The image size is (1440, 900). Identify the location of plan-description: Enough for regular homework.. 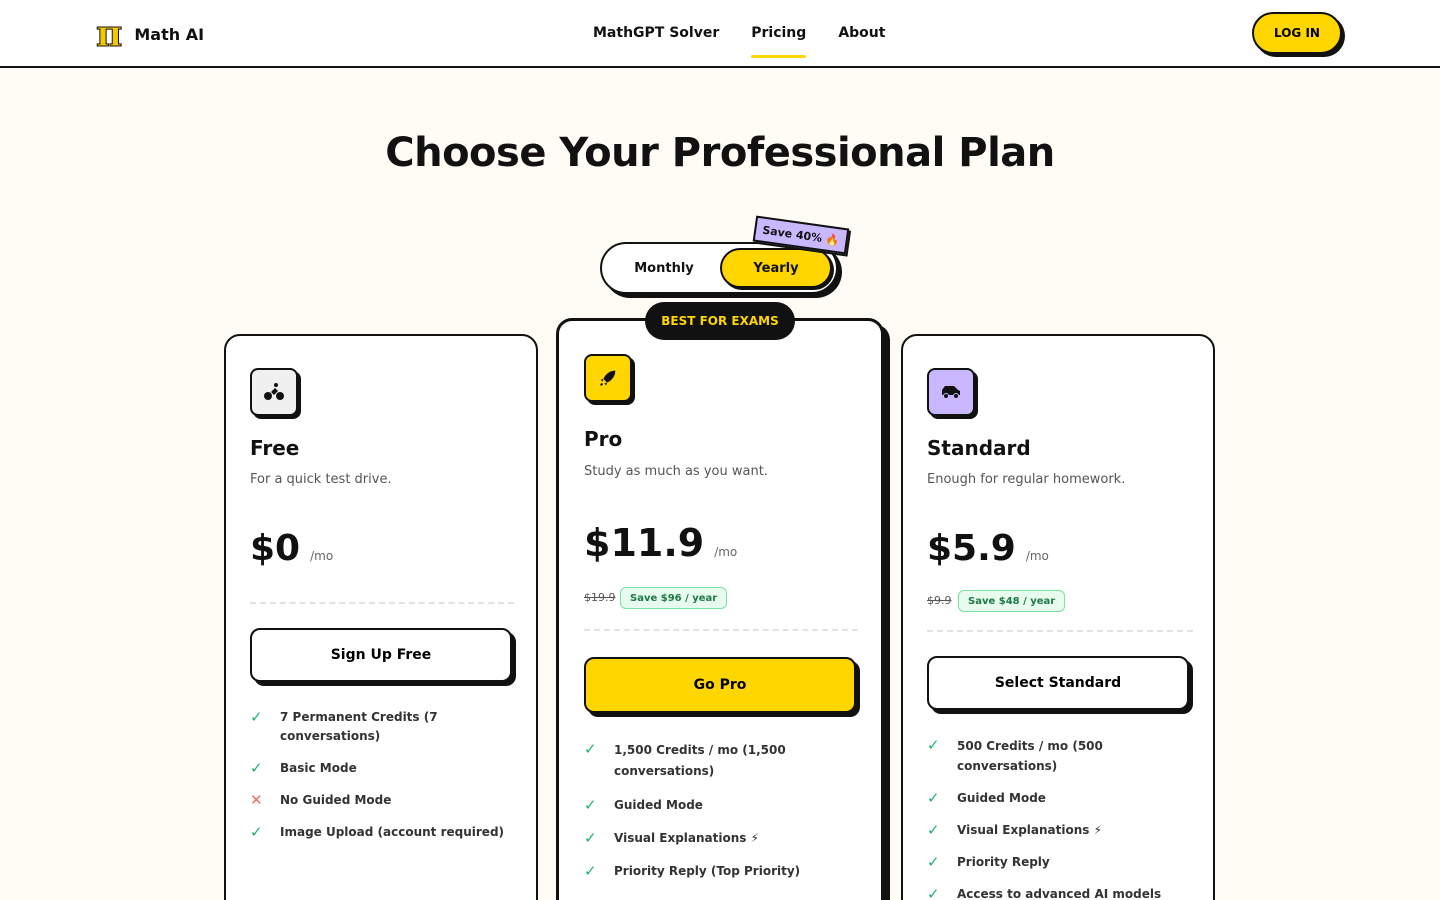
(1026, 479).